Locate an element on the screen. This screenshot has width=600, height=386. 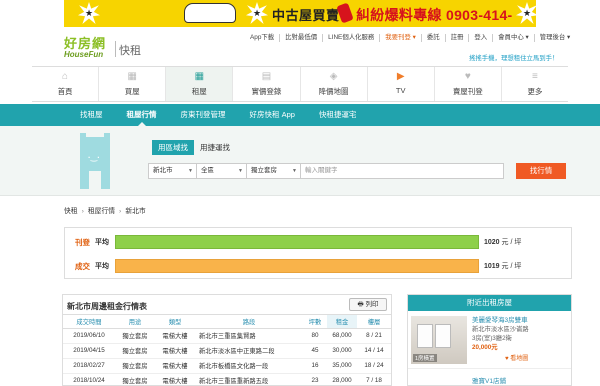
map-icon: ◈ is located at coordinates (333, 76).